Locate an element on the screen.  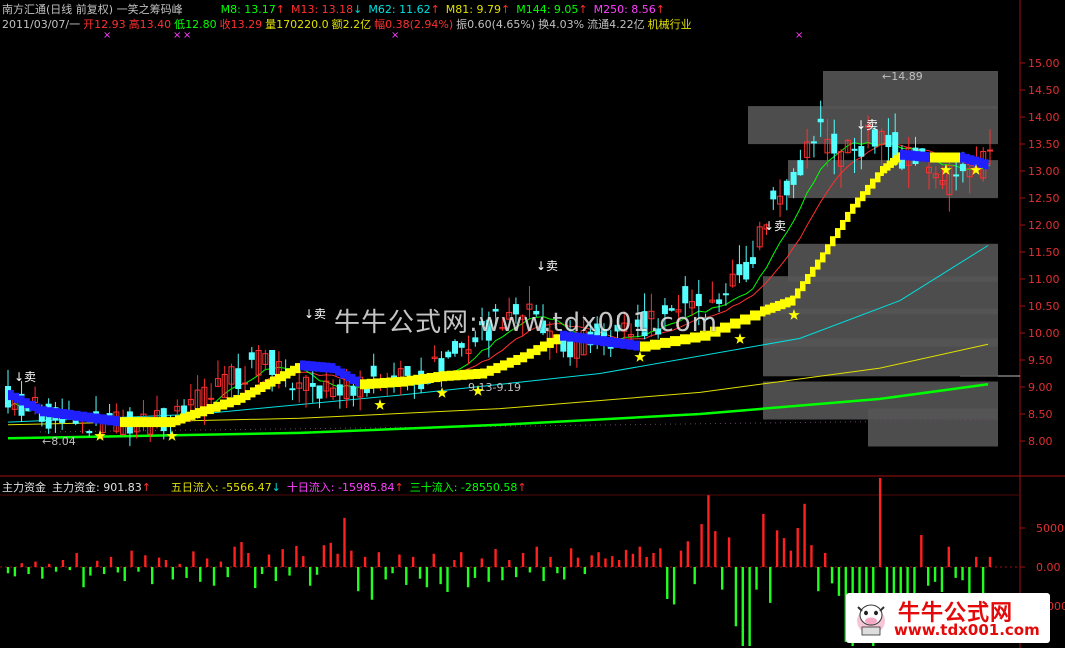
fund-tick-label-0: 5000 is located at coordinates (1050, 528).